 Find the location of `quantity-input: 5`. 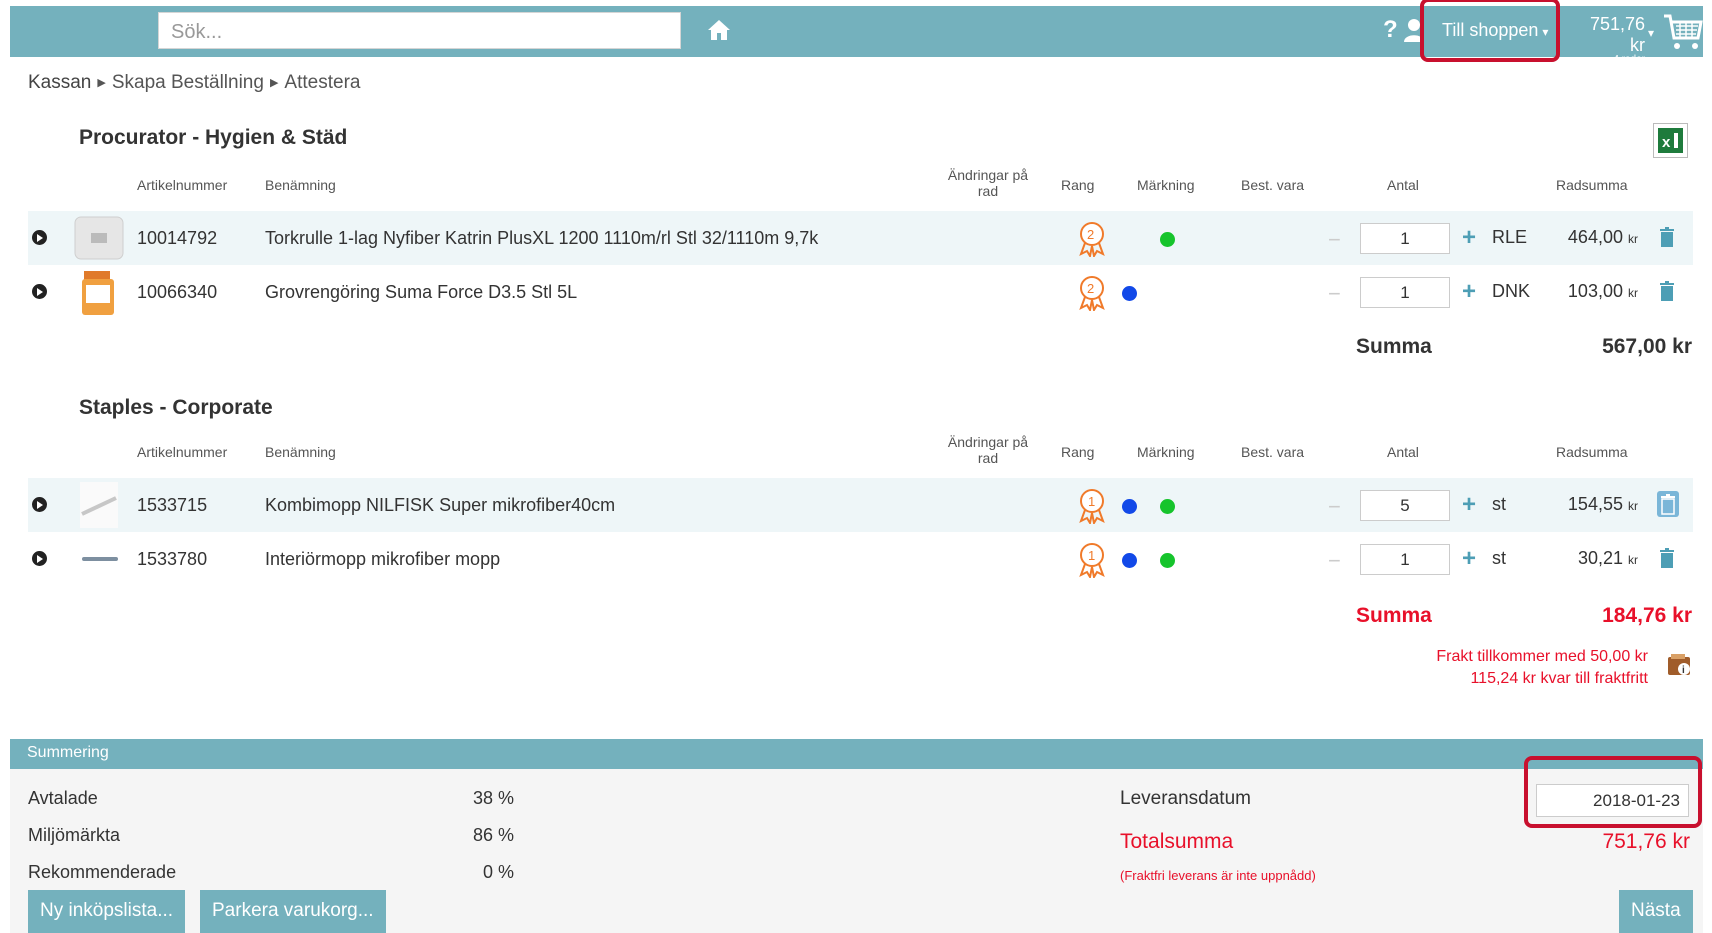

quantity-input: 5 is located at coordinates (1405, 505).